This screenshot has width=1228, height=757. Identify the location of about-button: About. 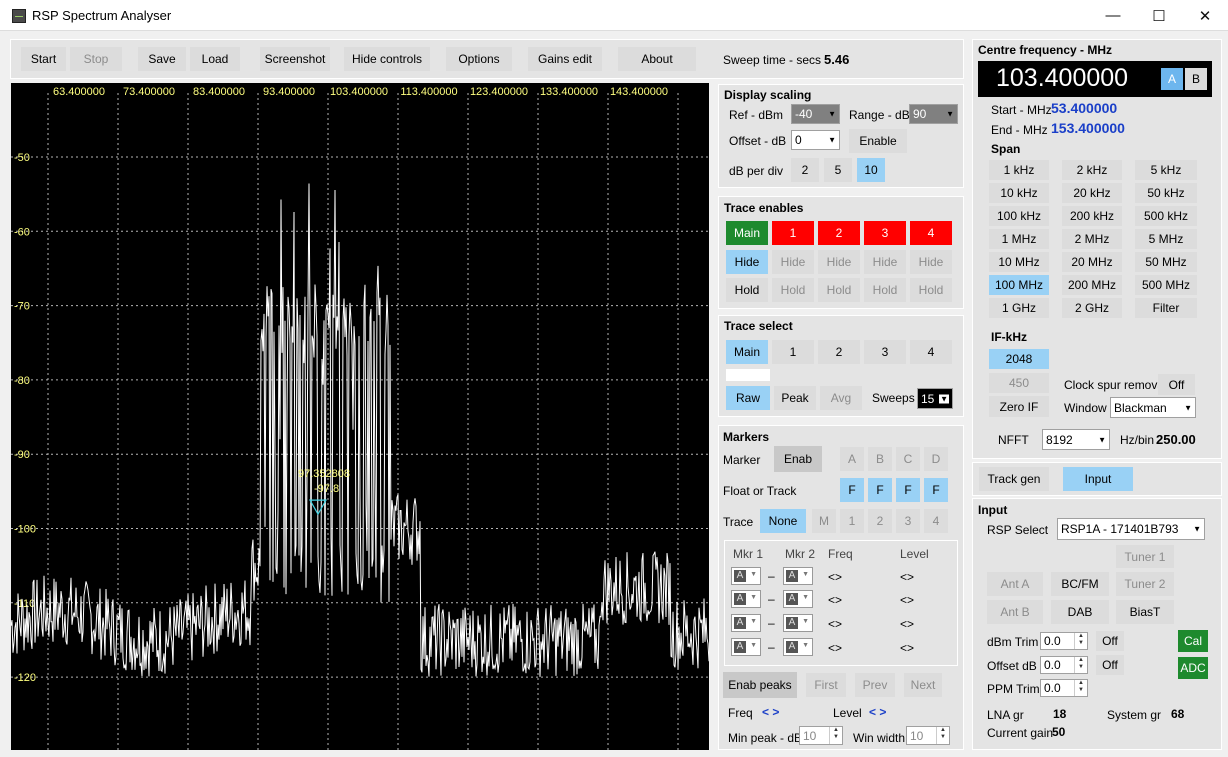
(657, 59).